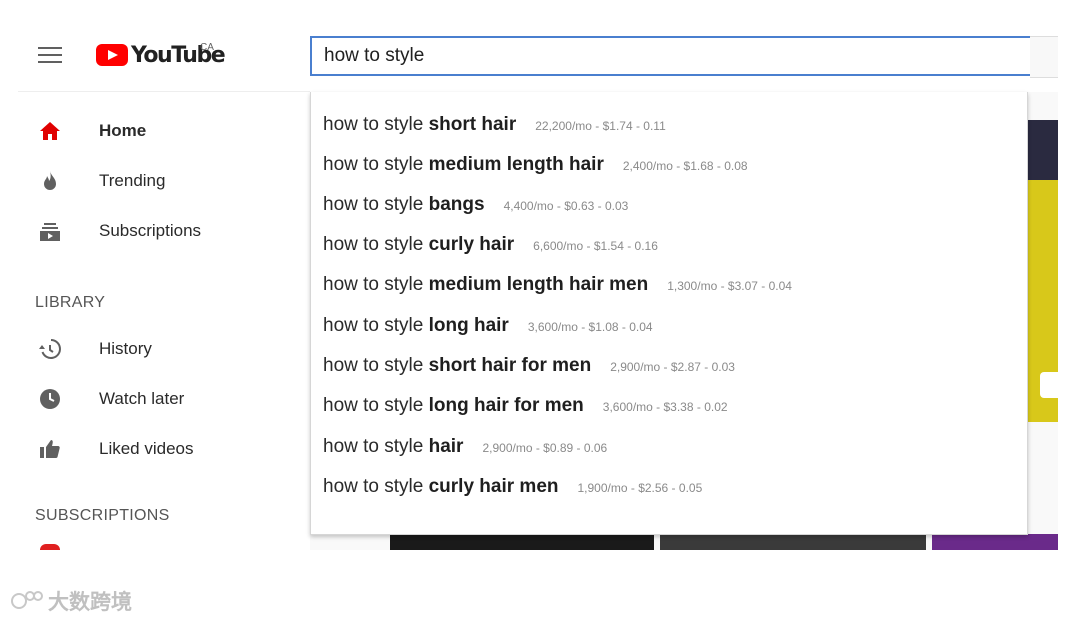  What do you see at coordinates (729, 286) in the screenshot?
I see `keyword-stats: 1,300/mo - $3.07 - 0.04` at bounding box center [729, 286].